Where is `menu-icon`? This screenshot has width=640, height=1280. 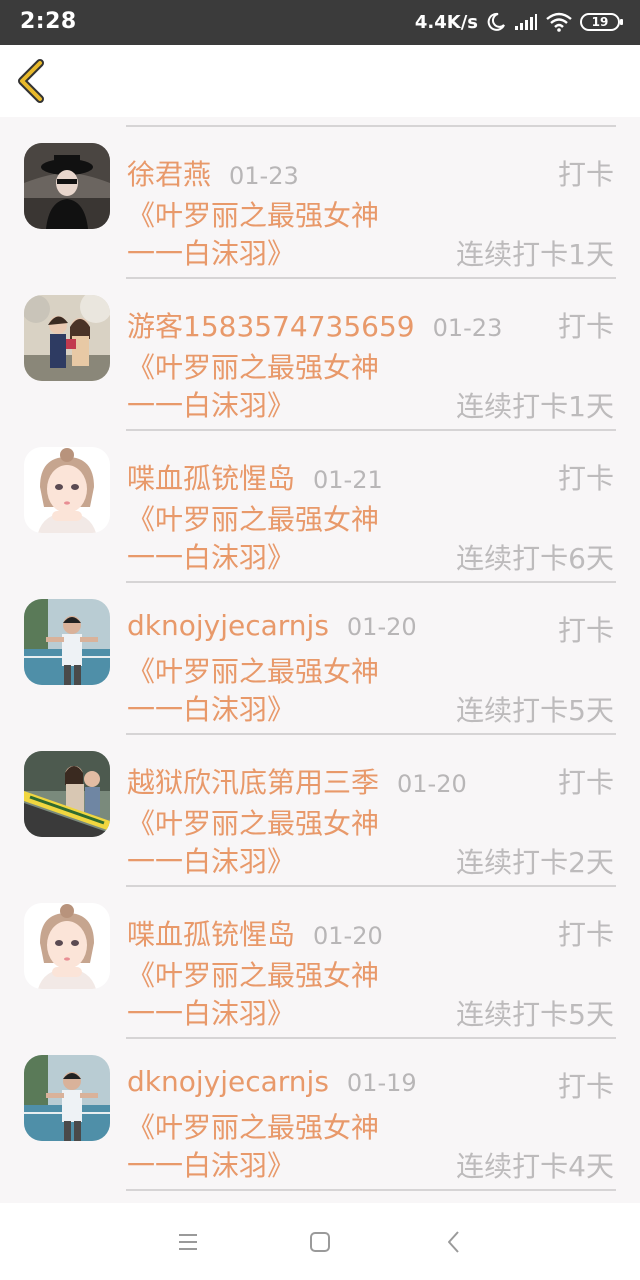 menu-icon is located at coordinates (188, 1242).